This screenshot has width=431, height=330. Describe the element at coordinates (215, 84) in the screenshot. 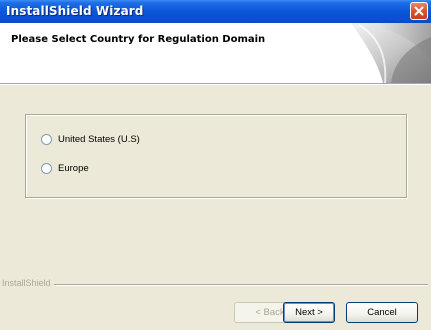

I see `header-divider` at that location.